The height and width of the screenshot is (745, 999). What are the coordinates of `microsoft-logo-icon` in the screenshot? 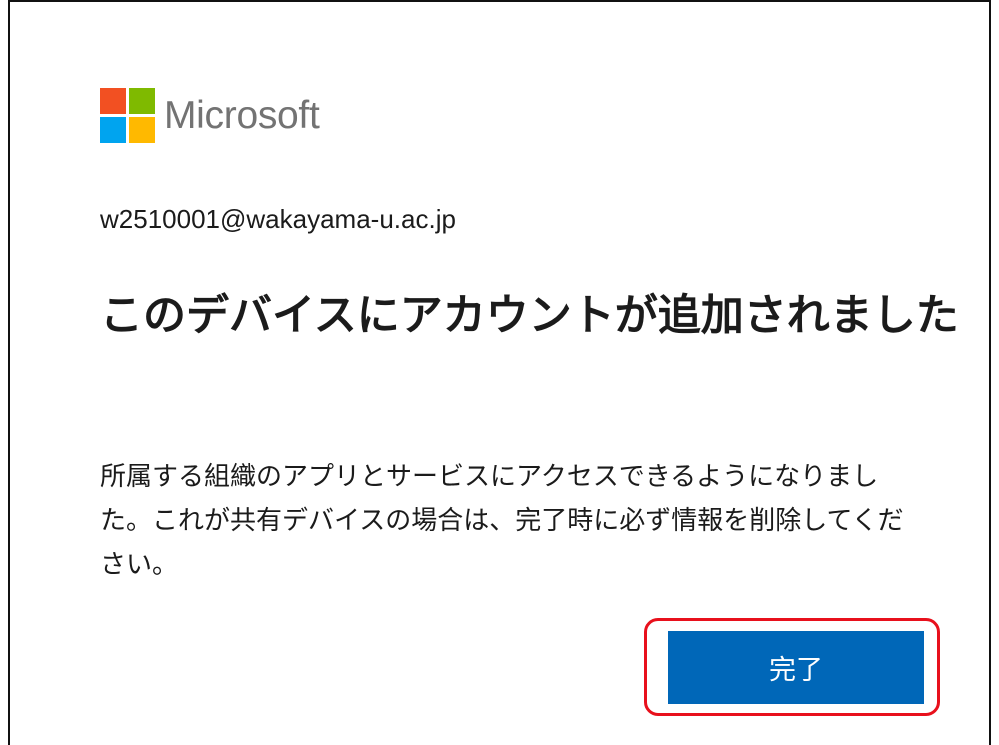 It's located at (127, 115).